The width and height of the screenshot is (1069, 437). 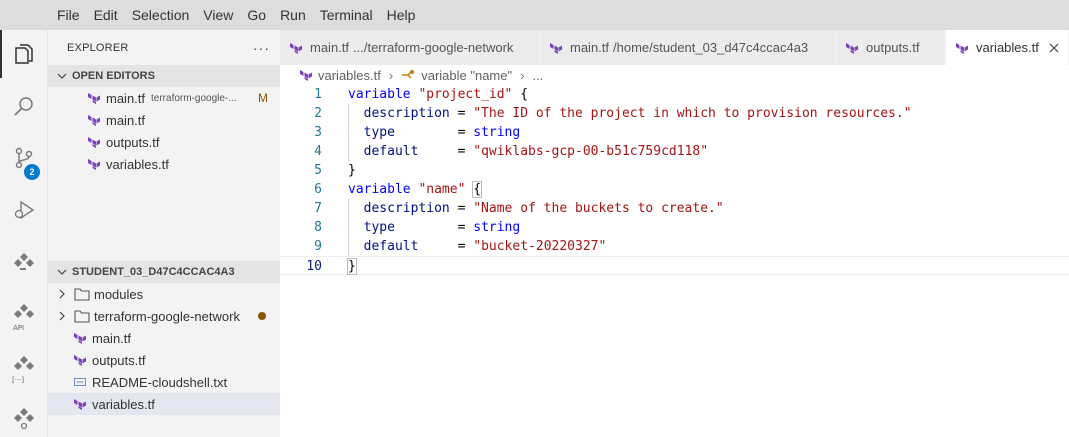 I want to click on code-line: 3 type = string, so click(x=674, y=132).